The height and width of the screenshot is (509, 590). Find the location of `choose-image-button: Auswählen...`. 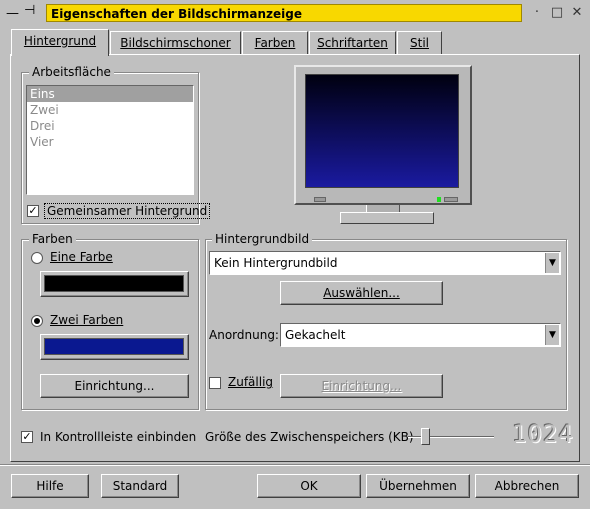

choose-image-button: Auswählen... is located at coordinates (361, 293).